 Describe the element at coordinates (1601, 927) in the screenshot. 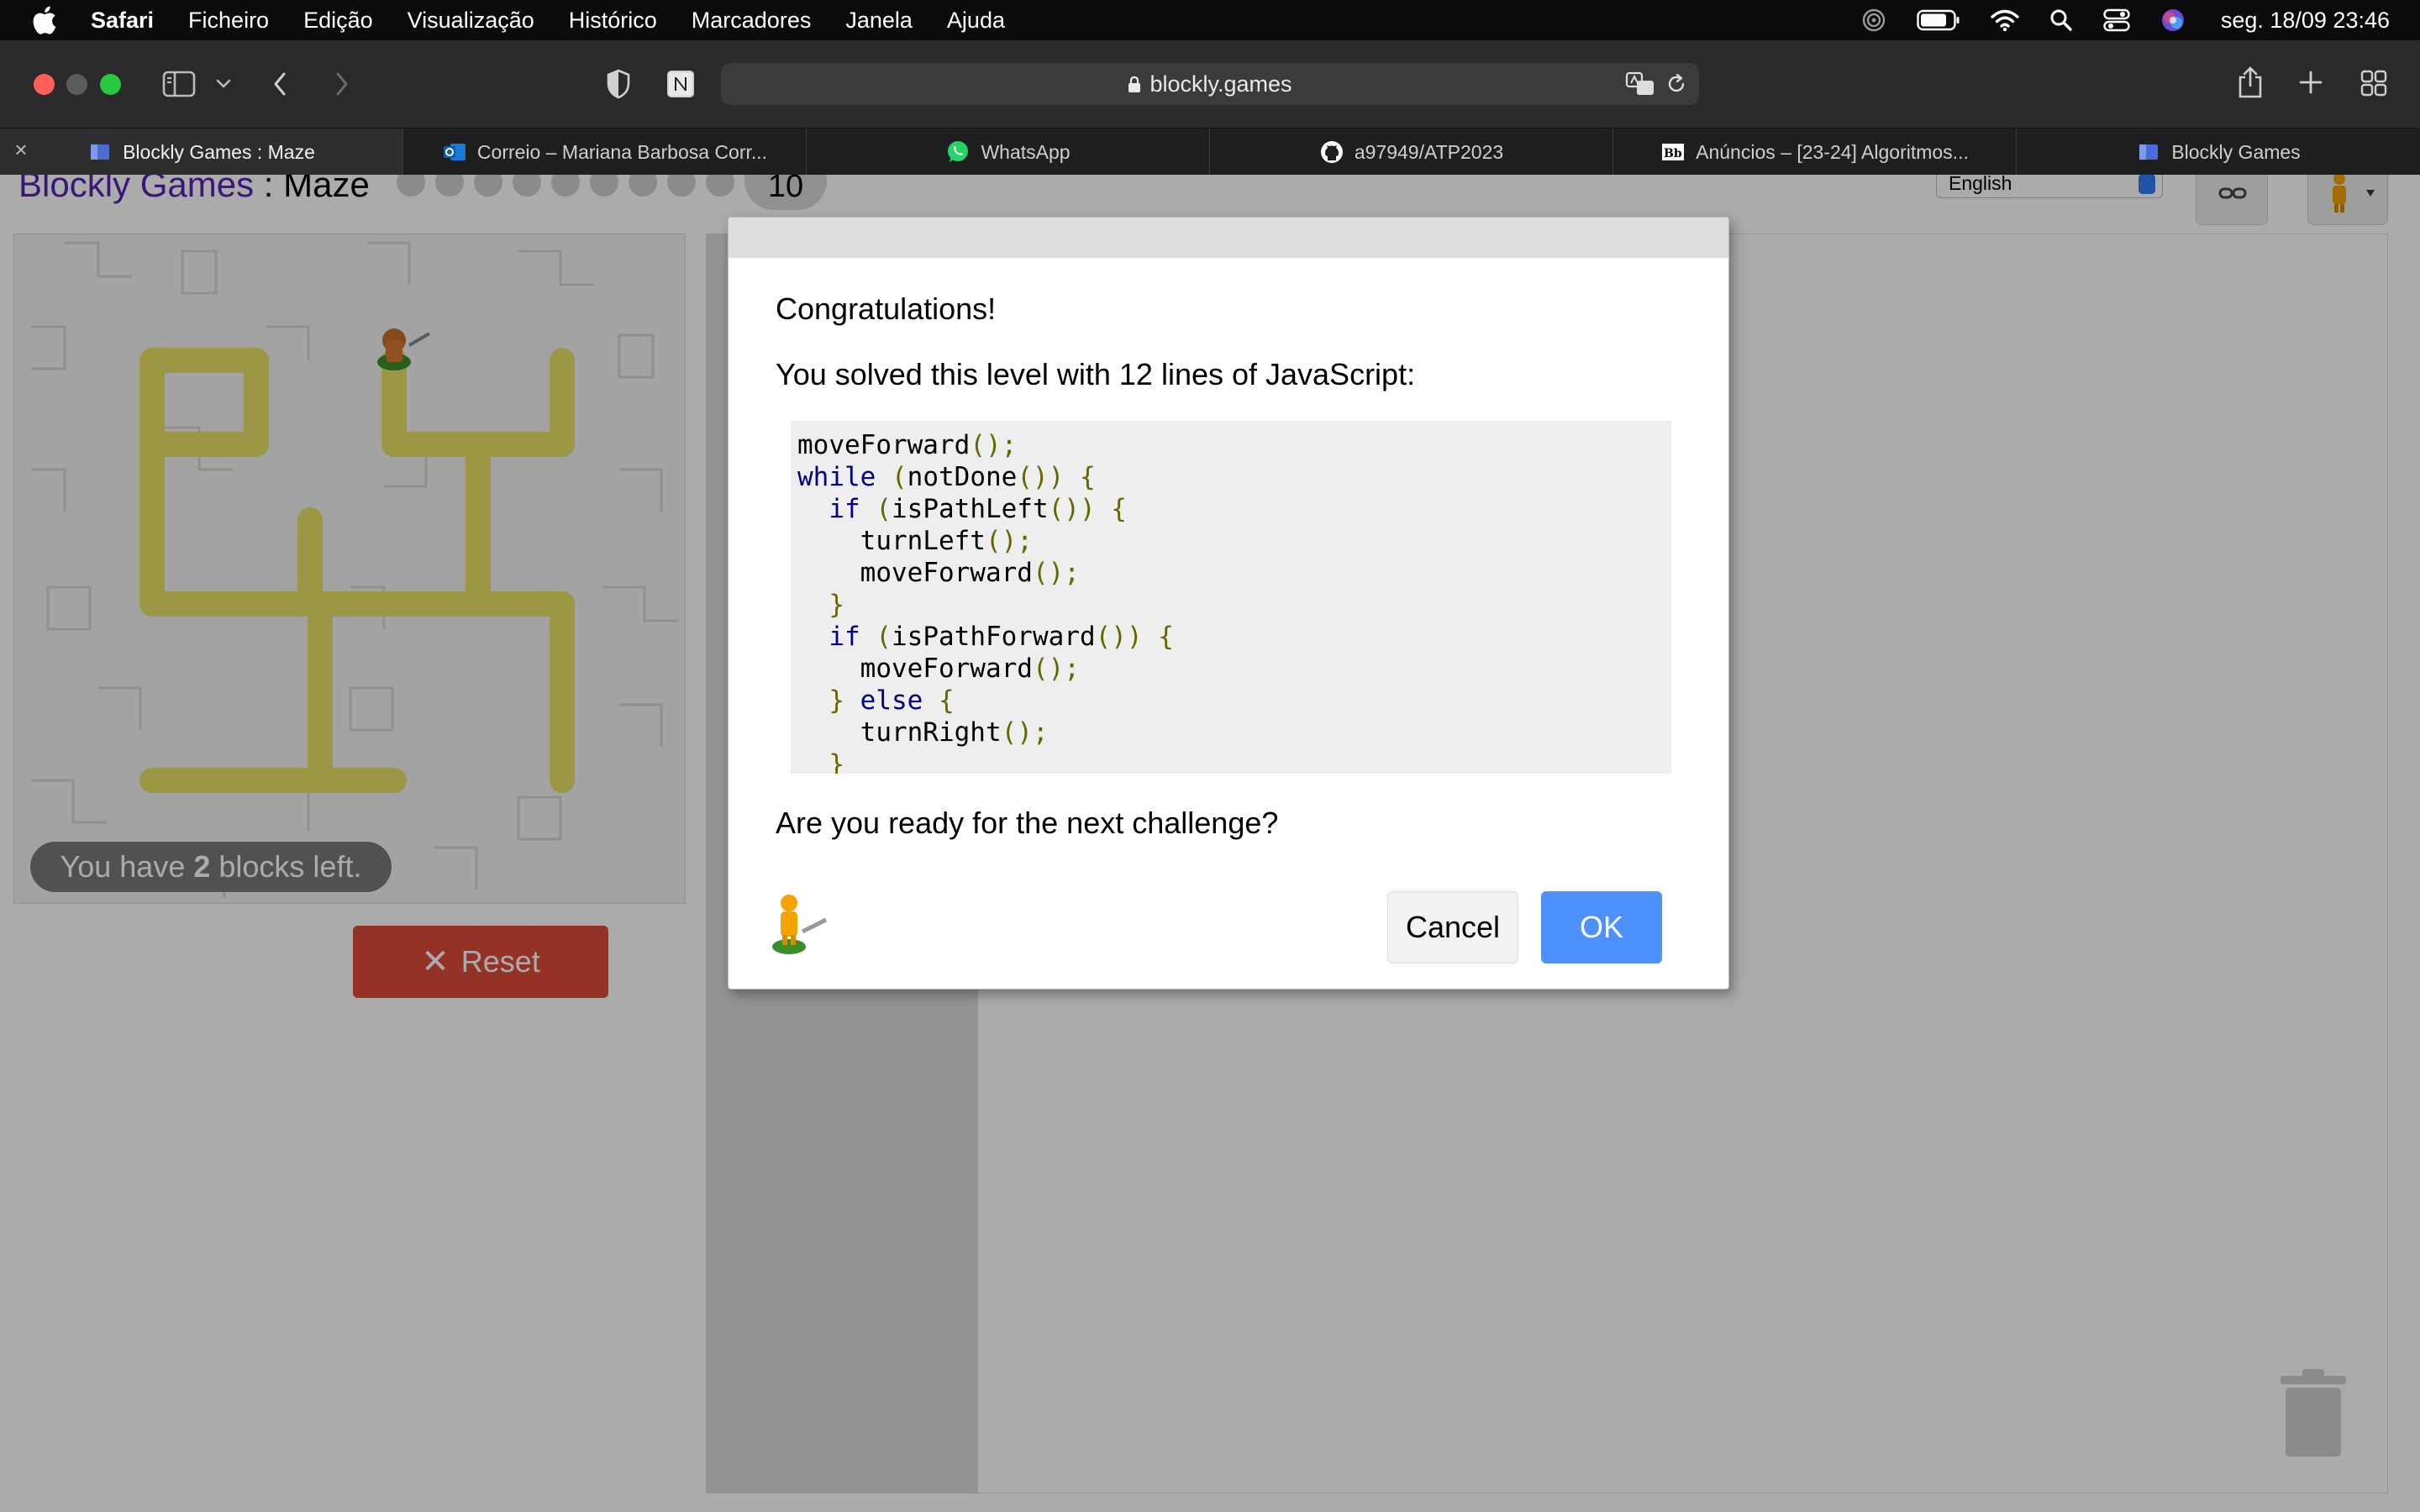

I see `ok-button: OK` at that location.